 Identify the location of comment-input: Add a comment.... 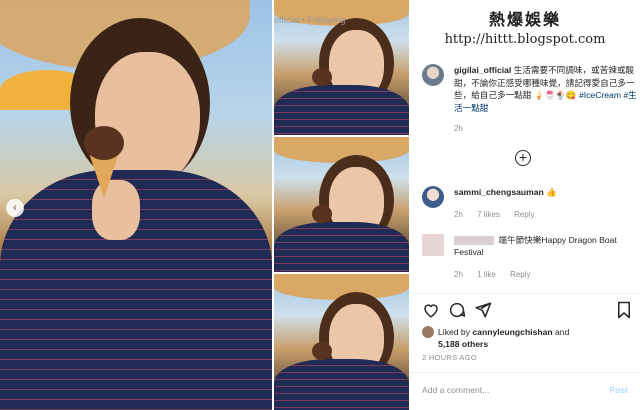
(455, 390).